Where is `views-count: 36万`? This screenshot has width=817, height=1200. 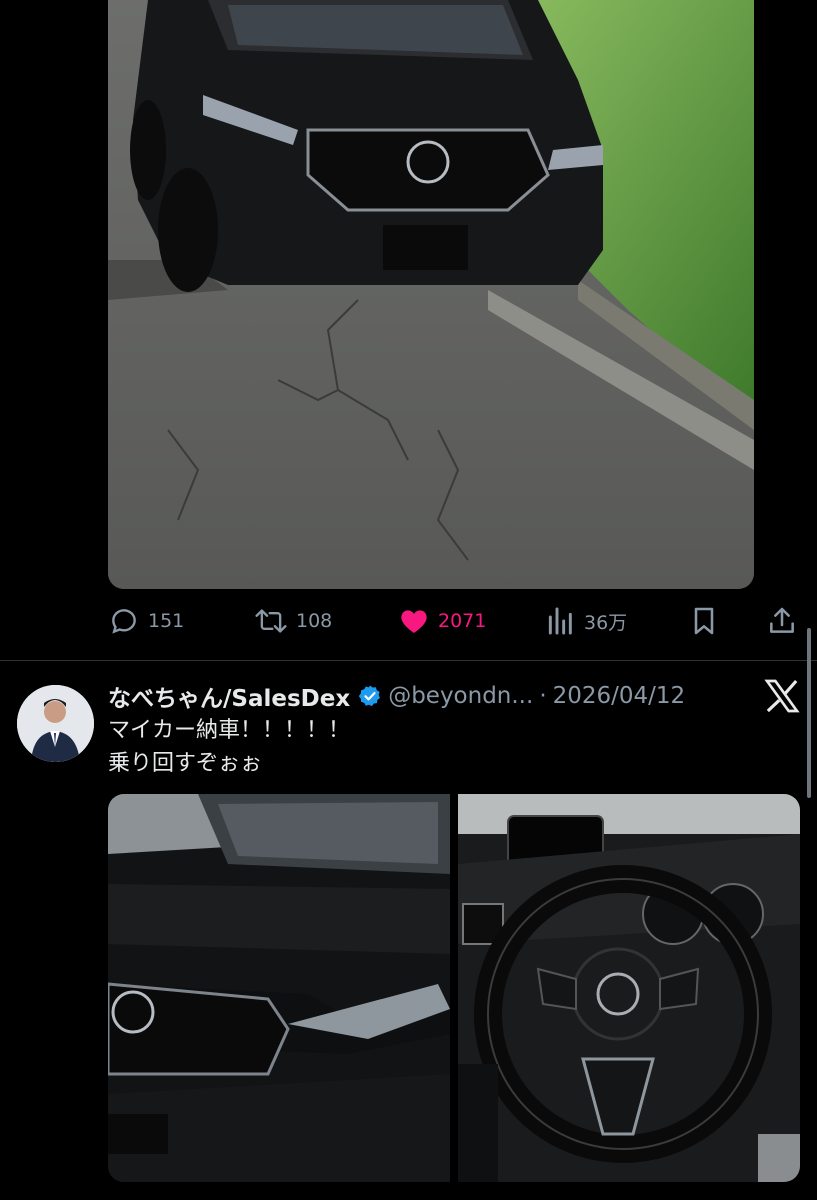 views-count: 36万 is located at coordinates (606, 622).